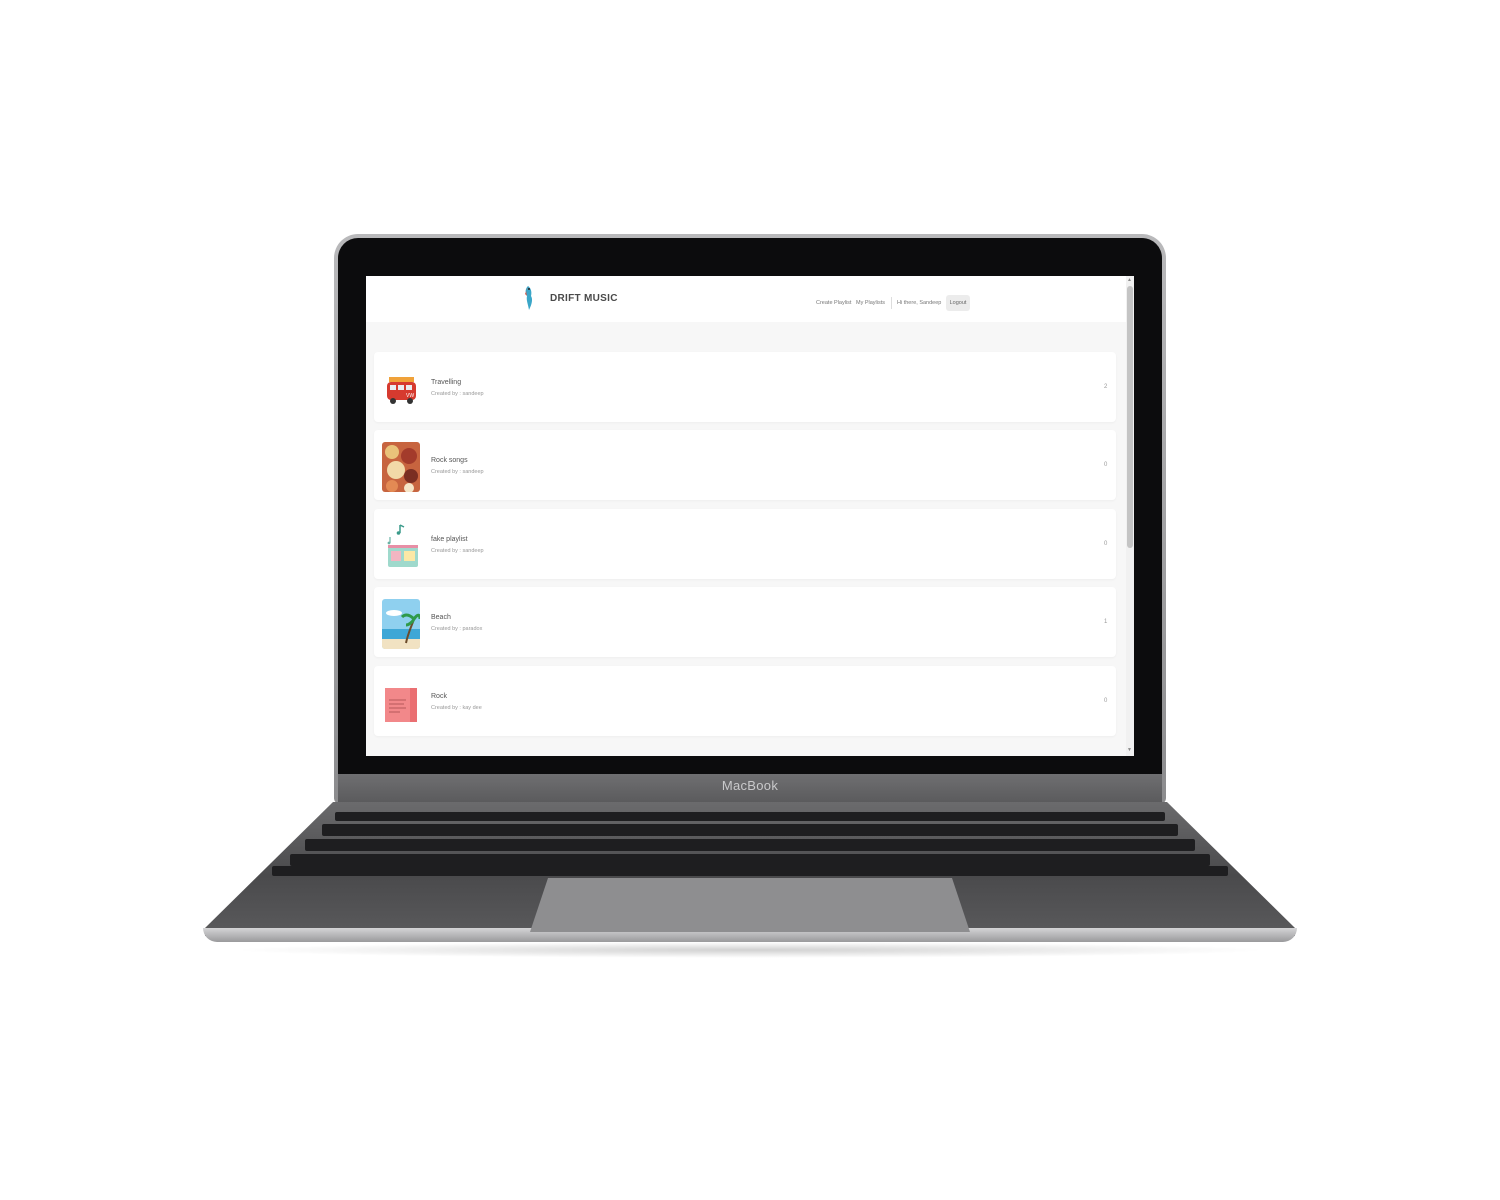 The width and height of the screenshot is (1500, 1200). Describe the element at coordinates (410, 396) in the screenshot. I see `svg-text: VW` at that location.